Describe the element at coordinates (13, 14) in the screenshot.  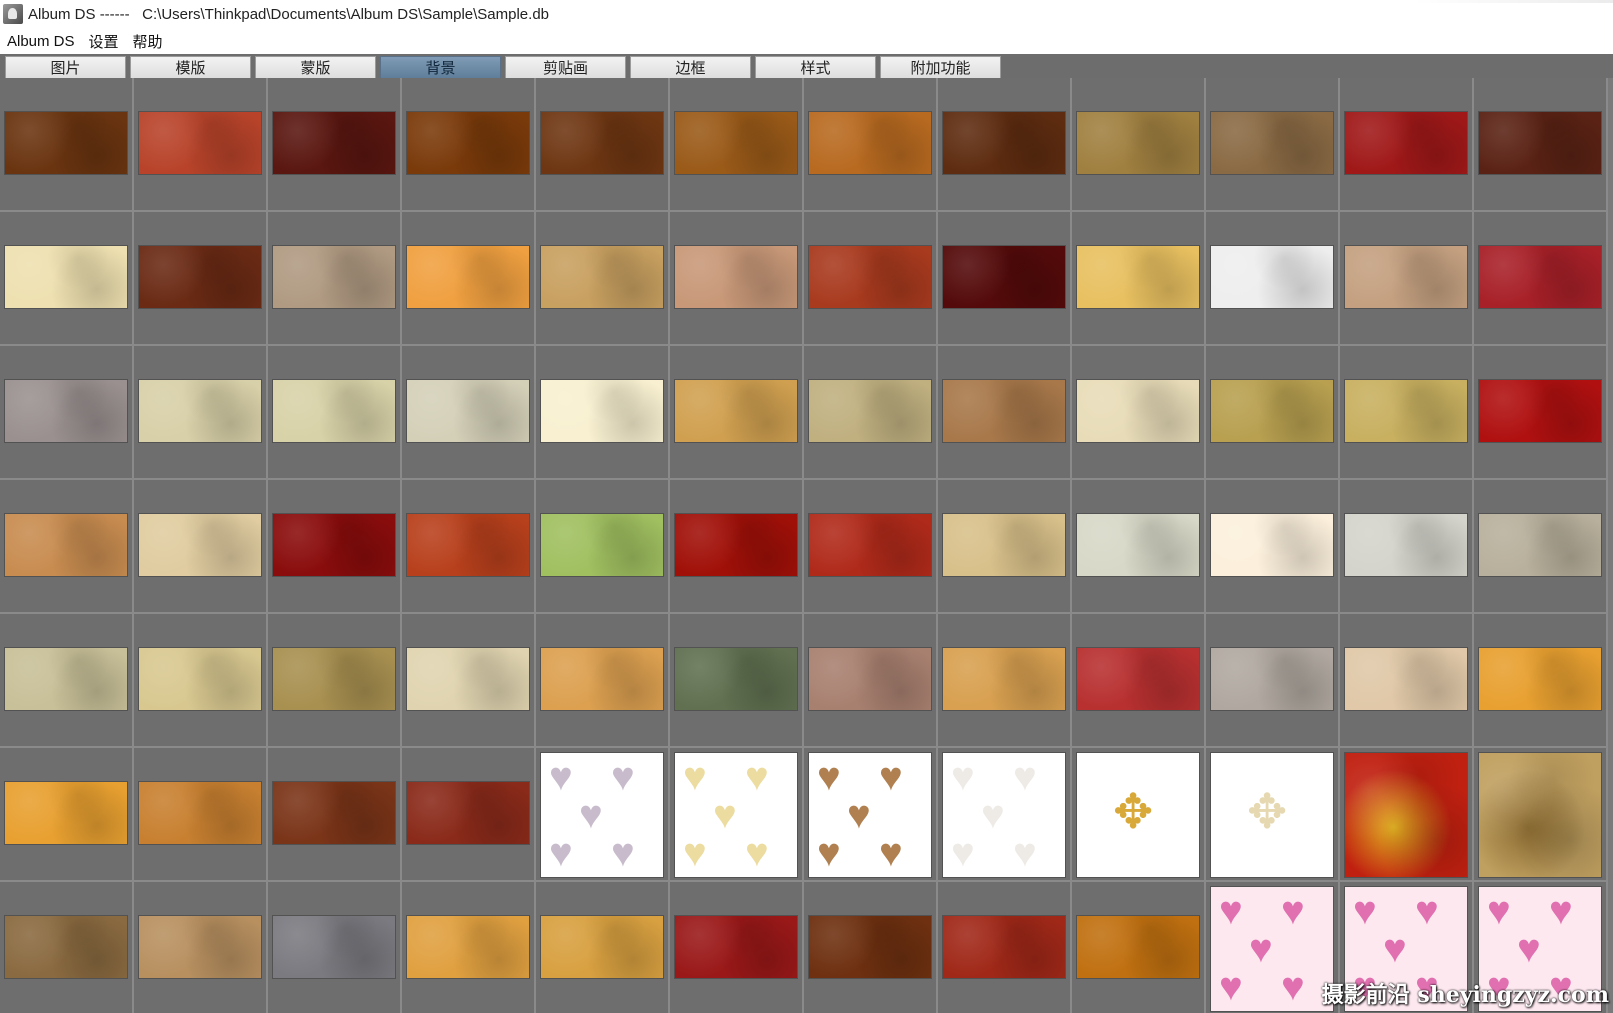
I see `app-icon` at that location.